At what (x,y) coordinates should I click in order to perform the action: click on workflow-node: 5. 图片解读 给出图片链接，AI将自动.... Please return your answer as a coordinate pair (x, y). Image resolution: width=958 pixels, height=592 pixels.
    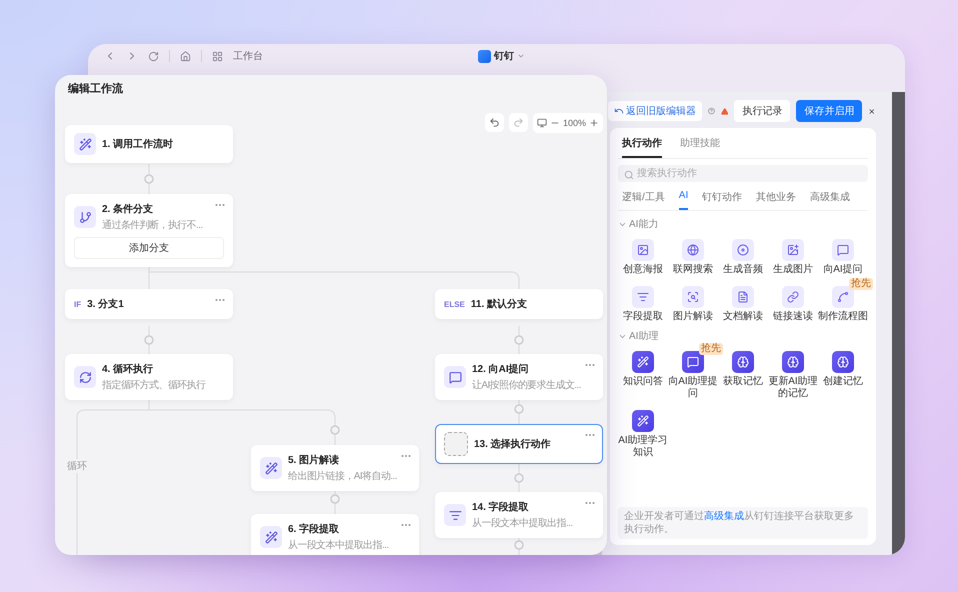
    Looking at the image, I should click on (335, 468).